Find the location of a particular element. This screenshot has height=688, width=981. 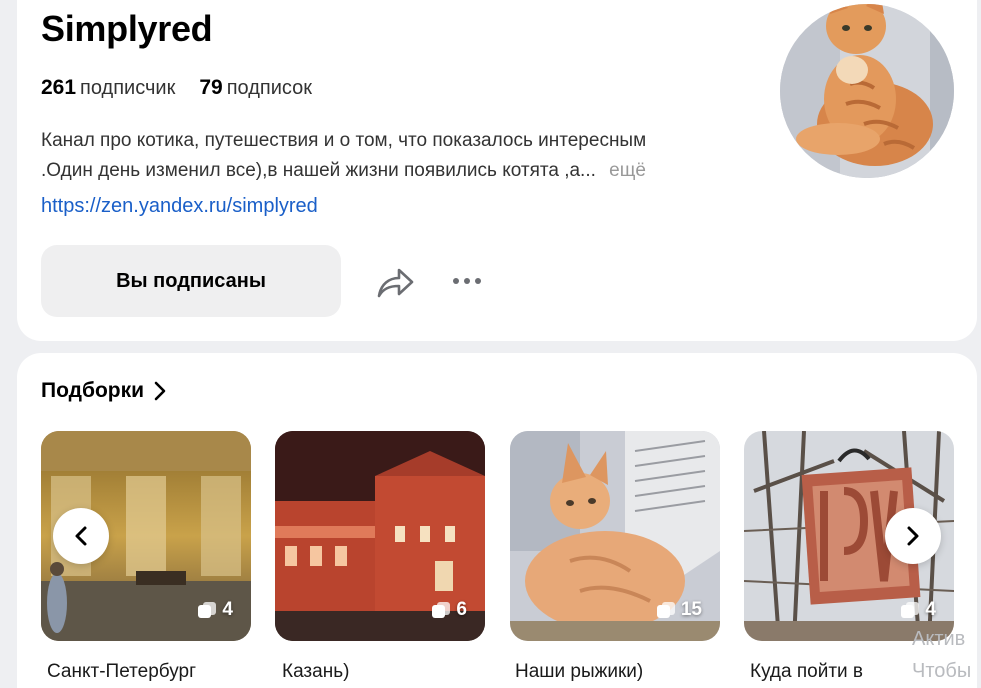

subscriptions-label: подписок is located at coordinates (269, 88).